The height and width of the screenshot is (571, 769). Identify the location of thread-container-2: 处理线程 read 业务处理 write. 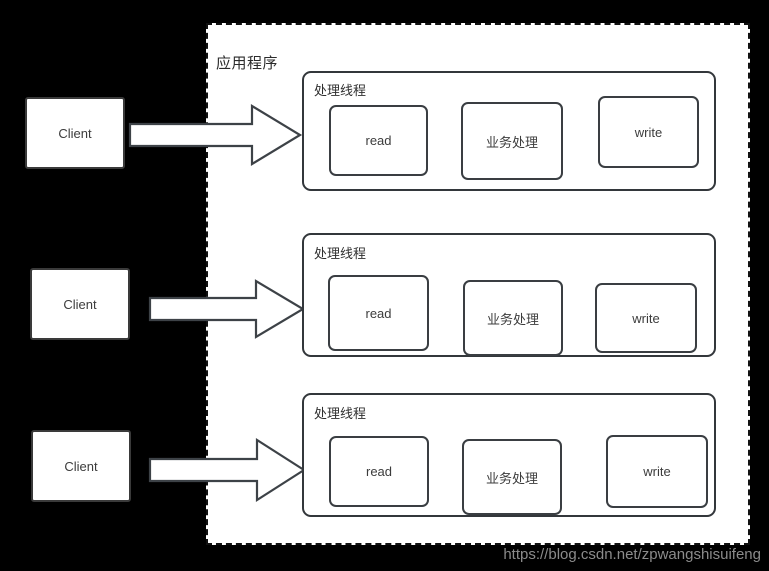
(509, 295).